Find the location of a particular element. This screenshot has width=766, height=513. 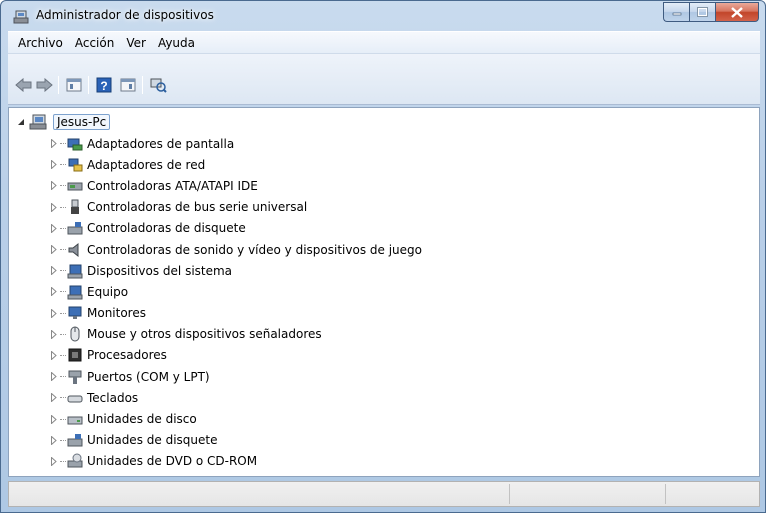

display-adapter-icon is located at coordinates (75, 144).